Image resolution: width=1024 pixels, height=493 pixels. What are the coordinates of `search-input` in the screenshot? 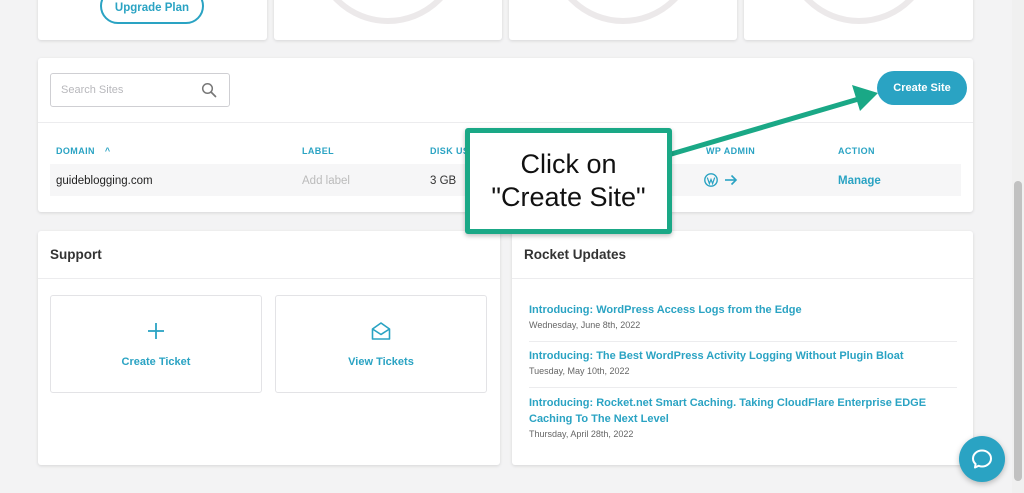 It's located at (126, 90).